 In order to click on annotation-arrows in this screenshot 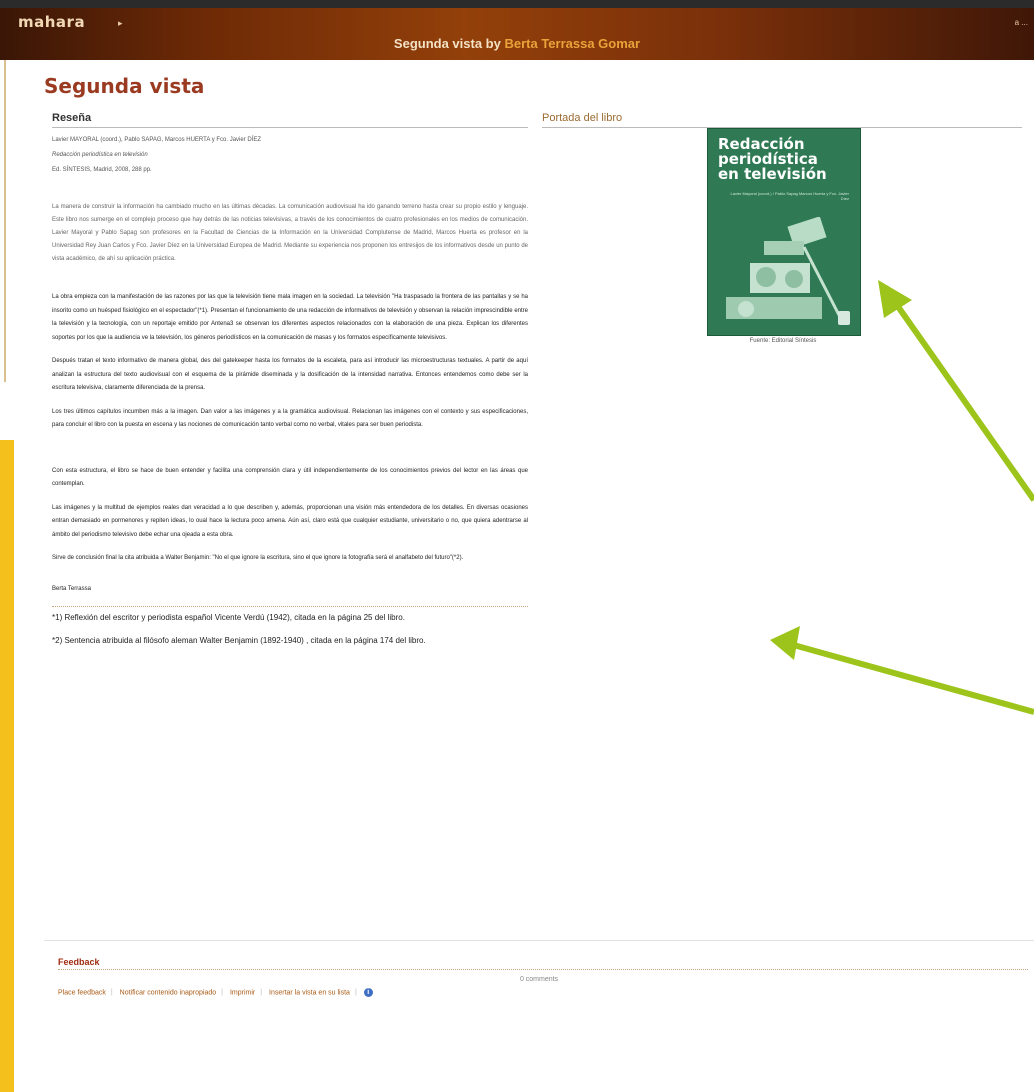, I will do `click(902, 497)`.